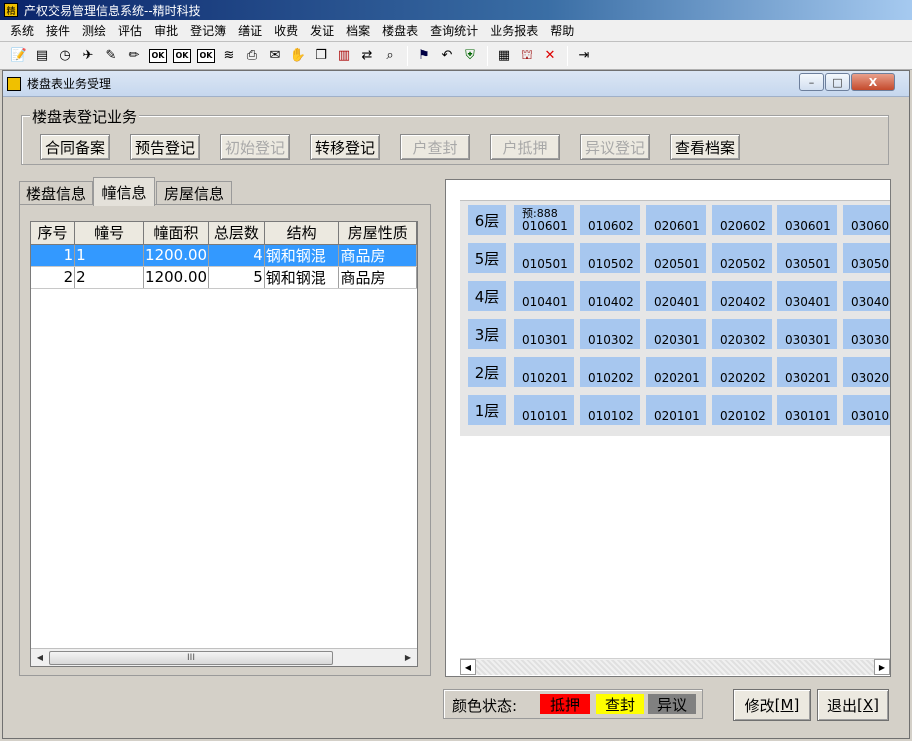 This screenshot has height=741, width=912. Describe the element at coordinates (390, 56) in the screenshot. I see `binoculars-icon: ⌕` at that location.